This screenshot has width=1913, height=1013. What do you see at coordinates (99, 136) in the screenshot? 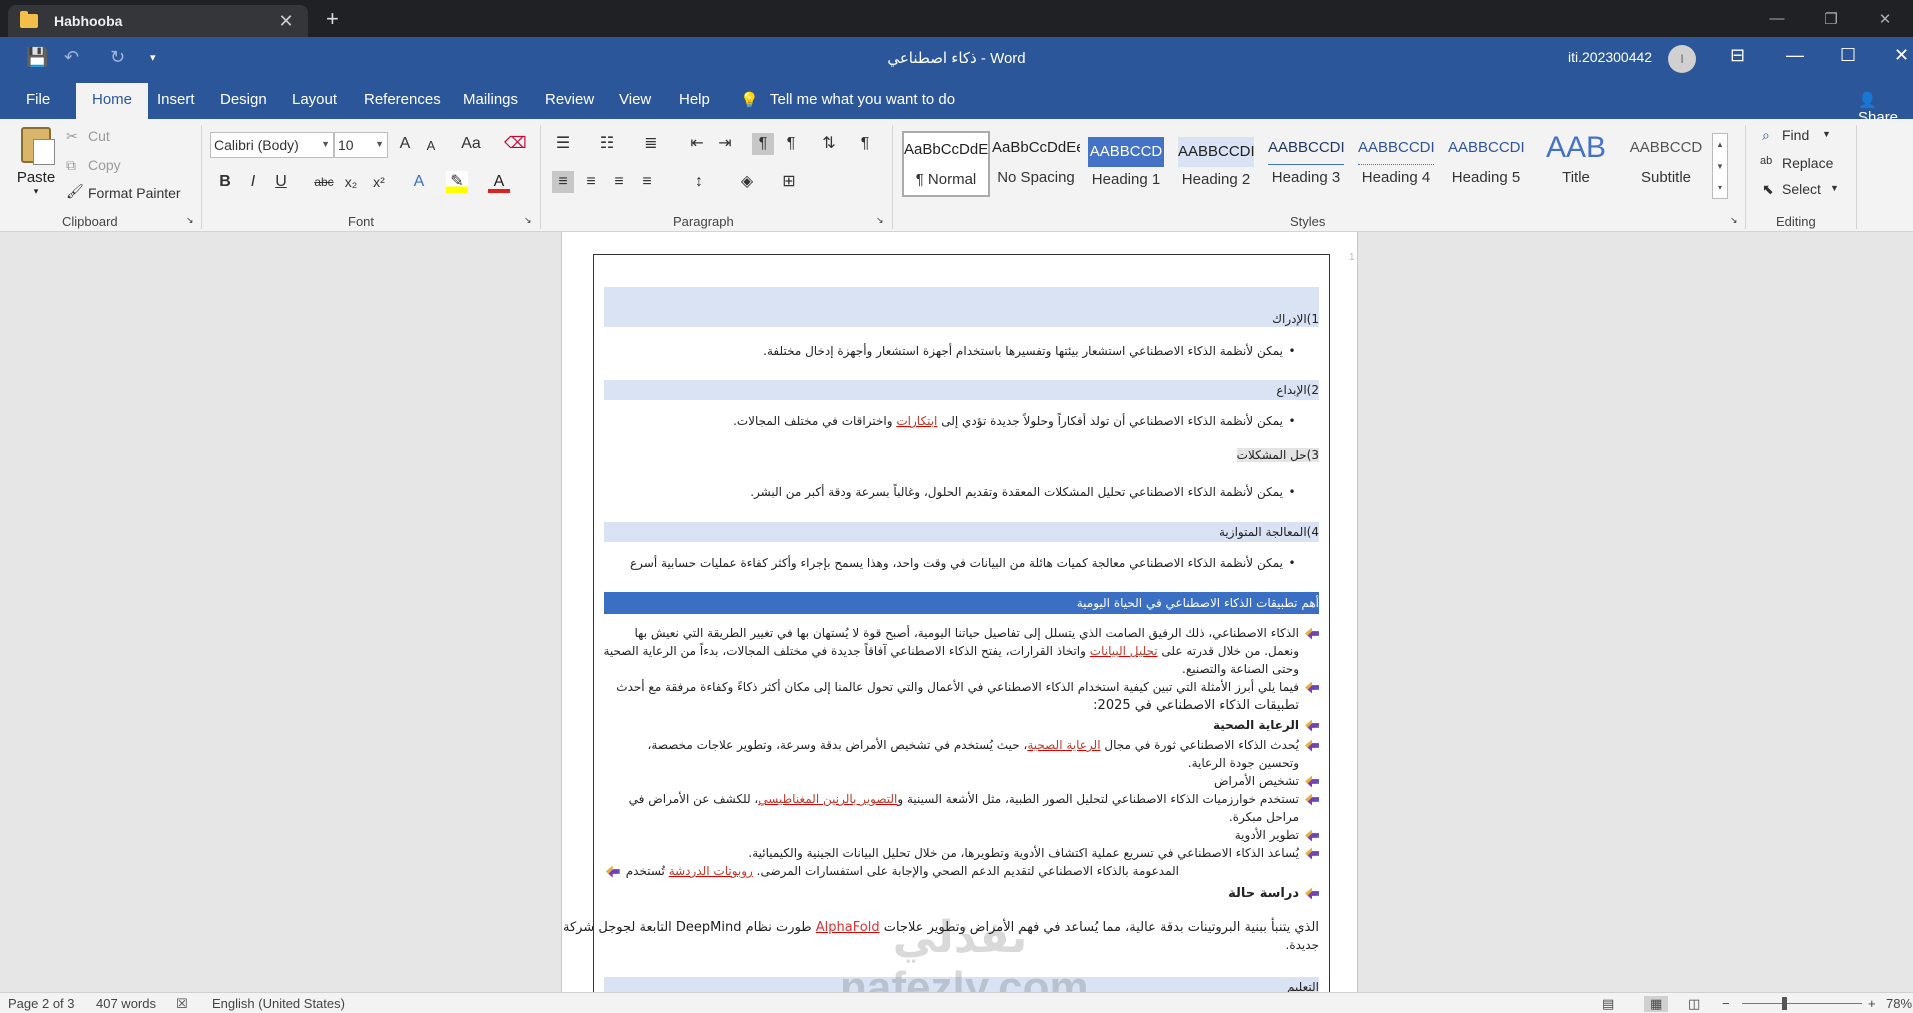
I see `cut-button: Cut` at bounding box center [99, 136].